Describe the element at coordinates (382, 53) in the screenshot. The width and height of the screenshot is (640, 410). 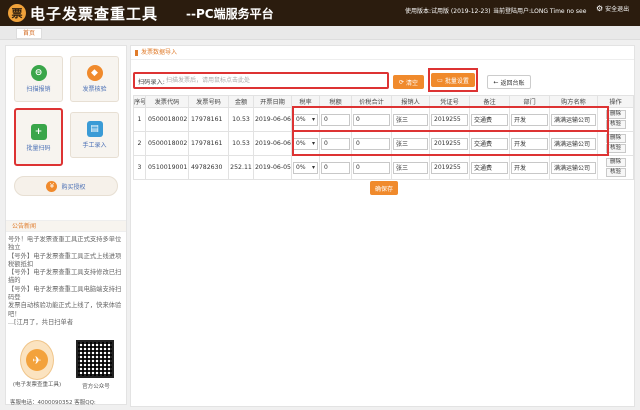
I see `panel-title: 发票数据导入` at that location.